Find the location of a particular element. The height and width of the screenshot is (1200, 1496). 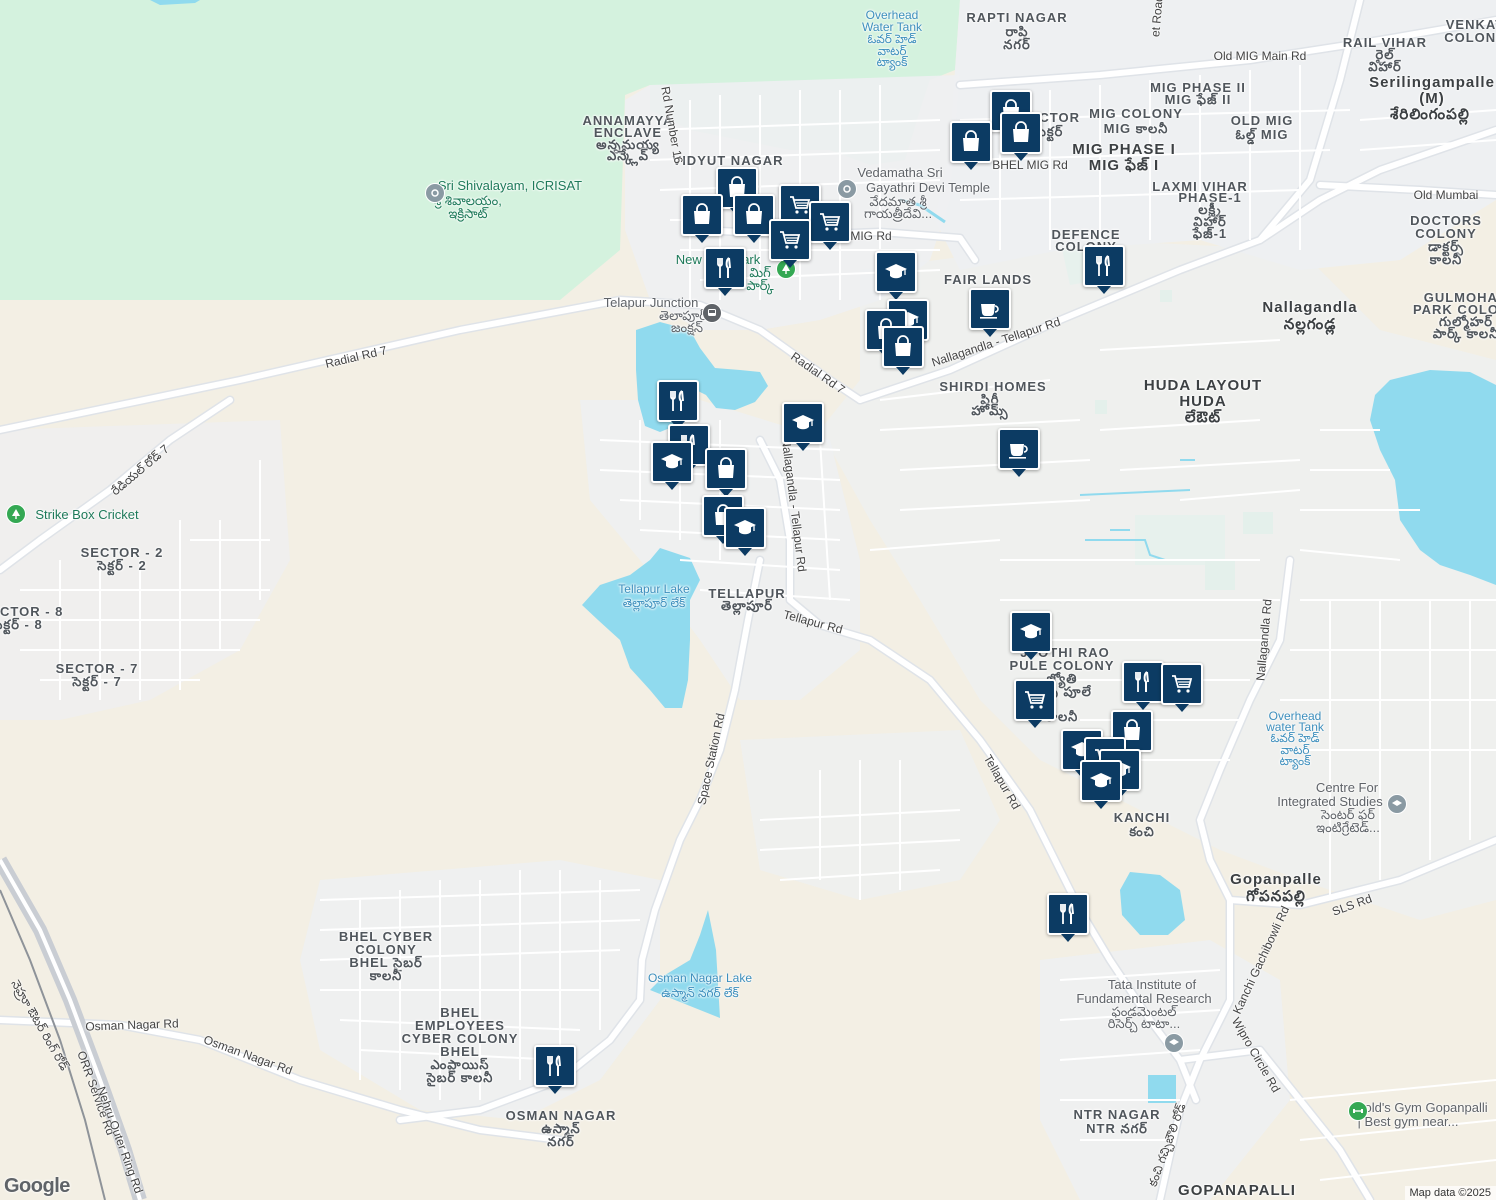

map-label: సెక్టర్ - 2 is located at coordinates (122, 565).